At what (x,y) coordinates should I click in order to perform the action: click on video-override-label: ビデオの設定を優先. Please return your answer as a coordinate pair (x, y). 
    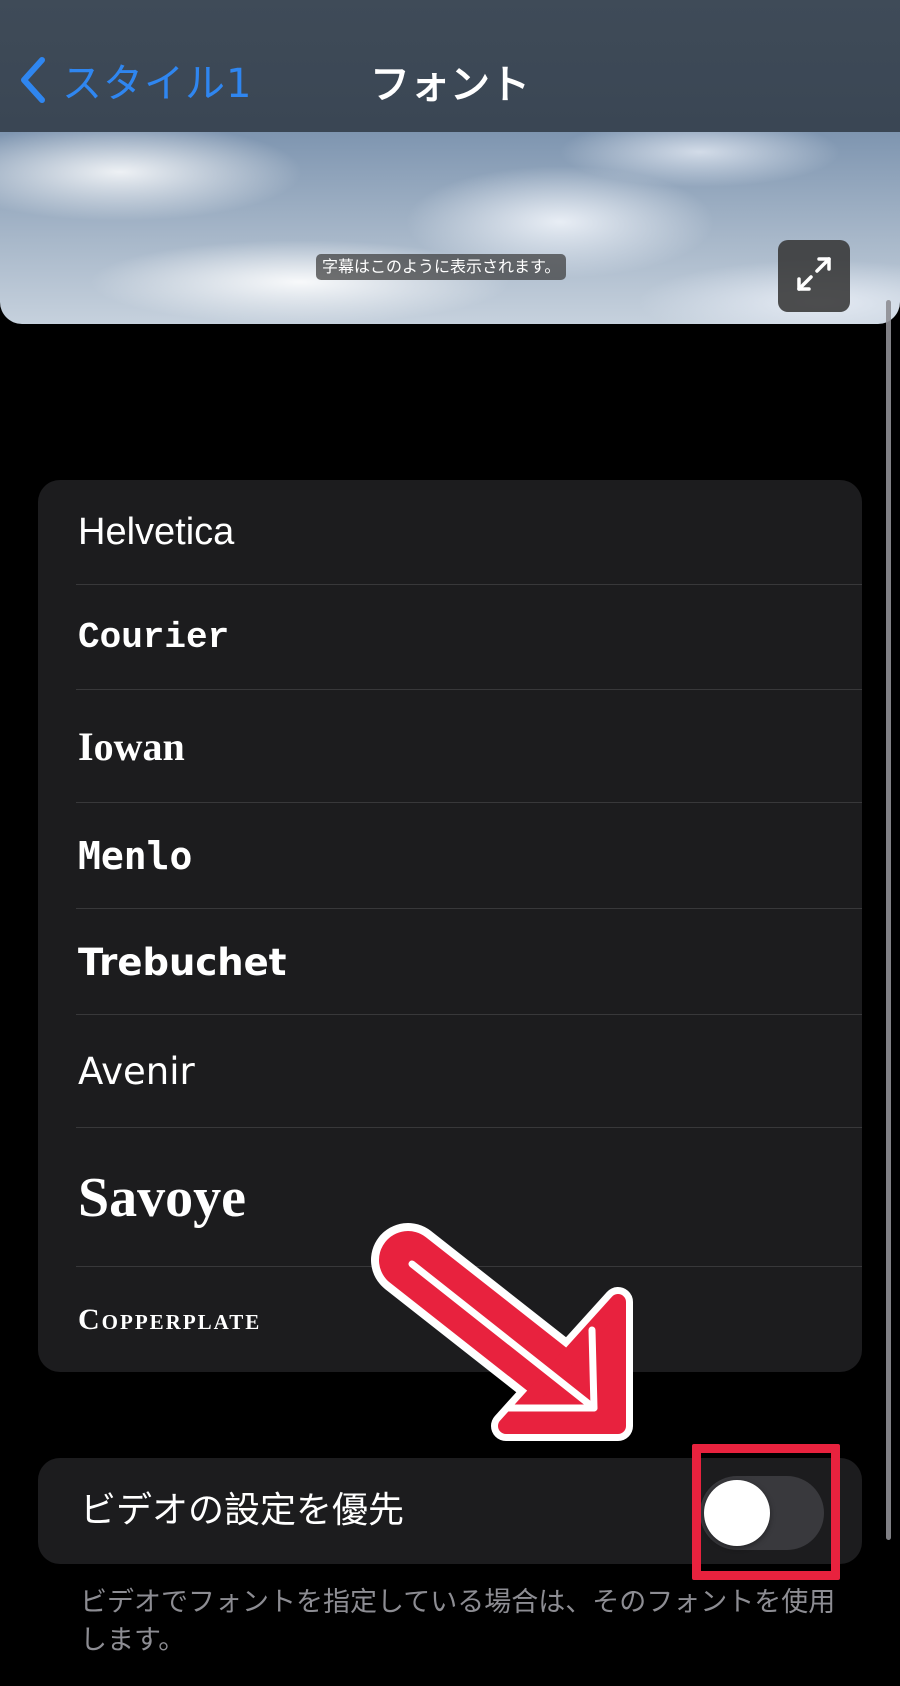
    Looking at the image, I should click on (242, 1510).